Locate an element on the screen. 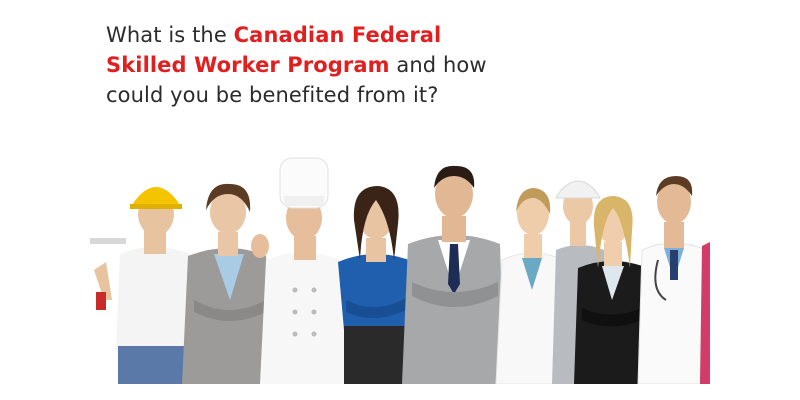  headline-prefix: What is the is located at coordinates (170, 35).